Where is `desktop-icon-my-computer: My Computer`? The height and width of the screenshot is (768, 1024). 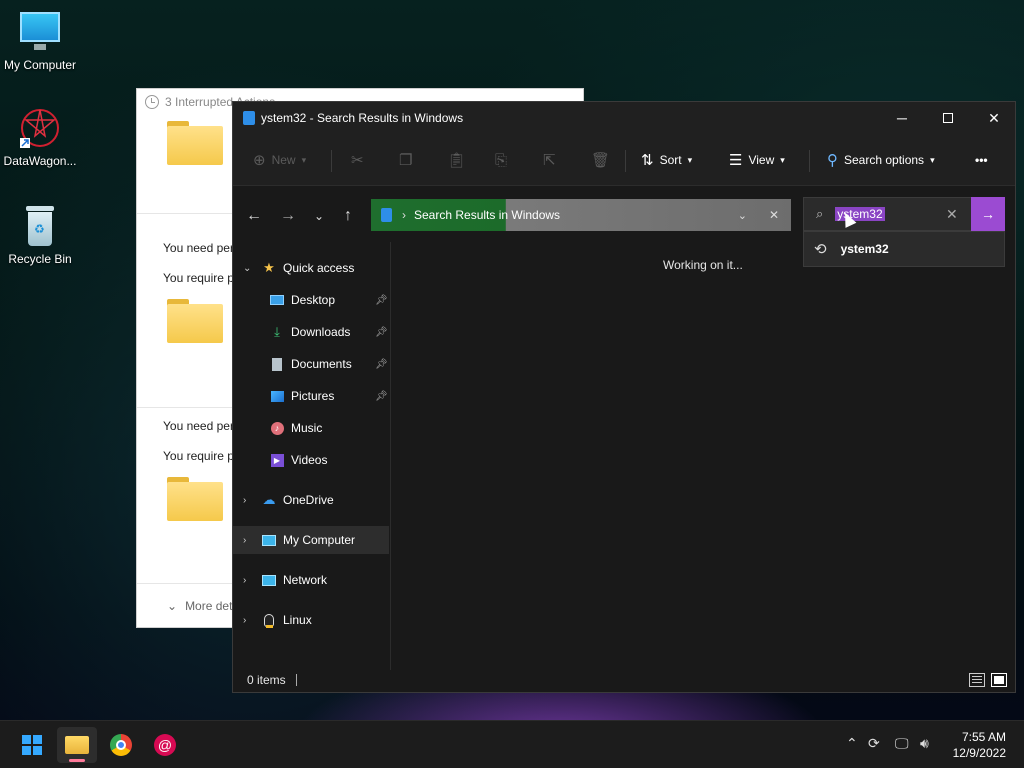
desktop-icon-my-computer: My Computer is located at coordinates (40, 41).